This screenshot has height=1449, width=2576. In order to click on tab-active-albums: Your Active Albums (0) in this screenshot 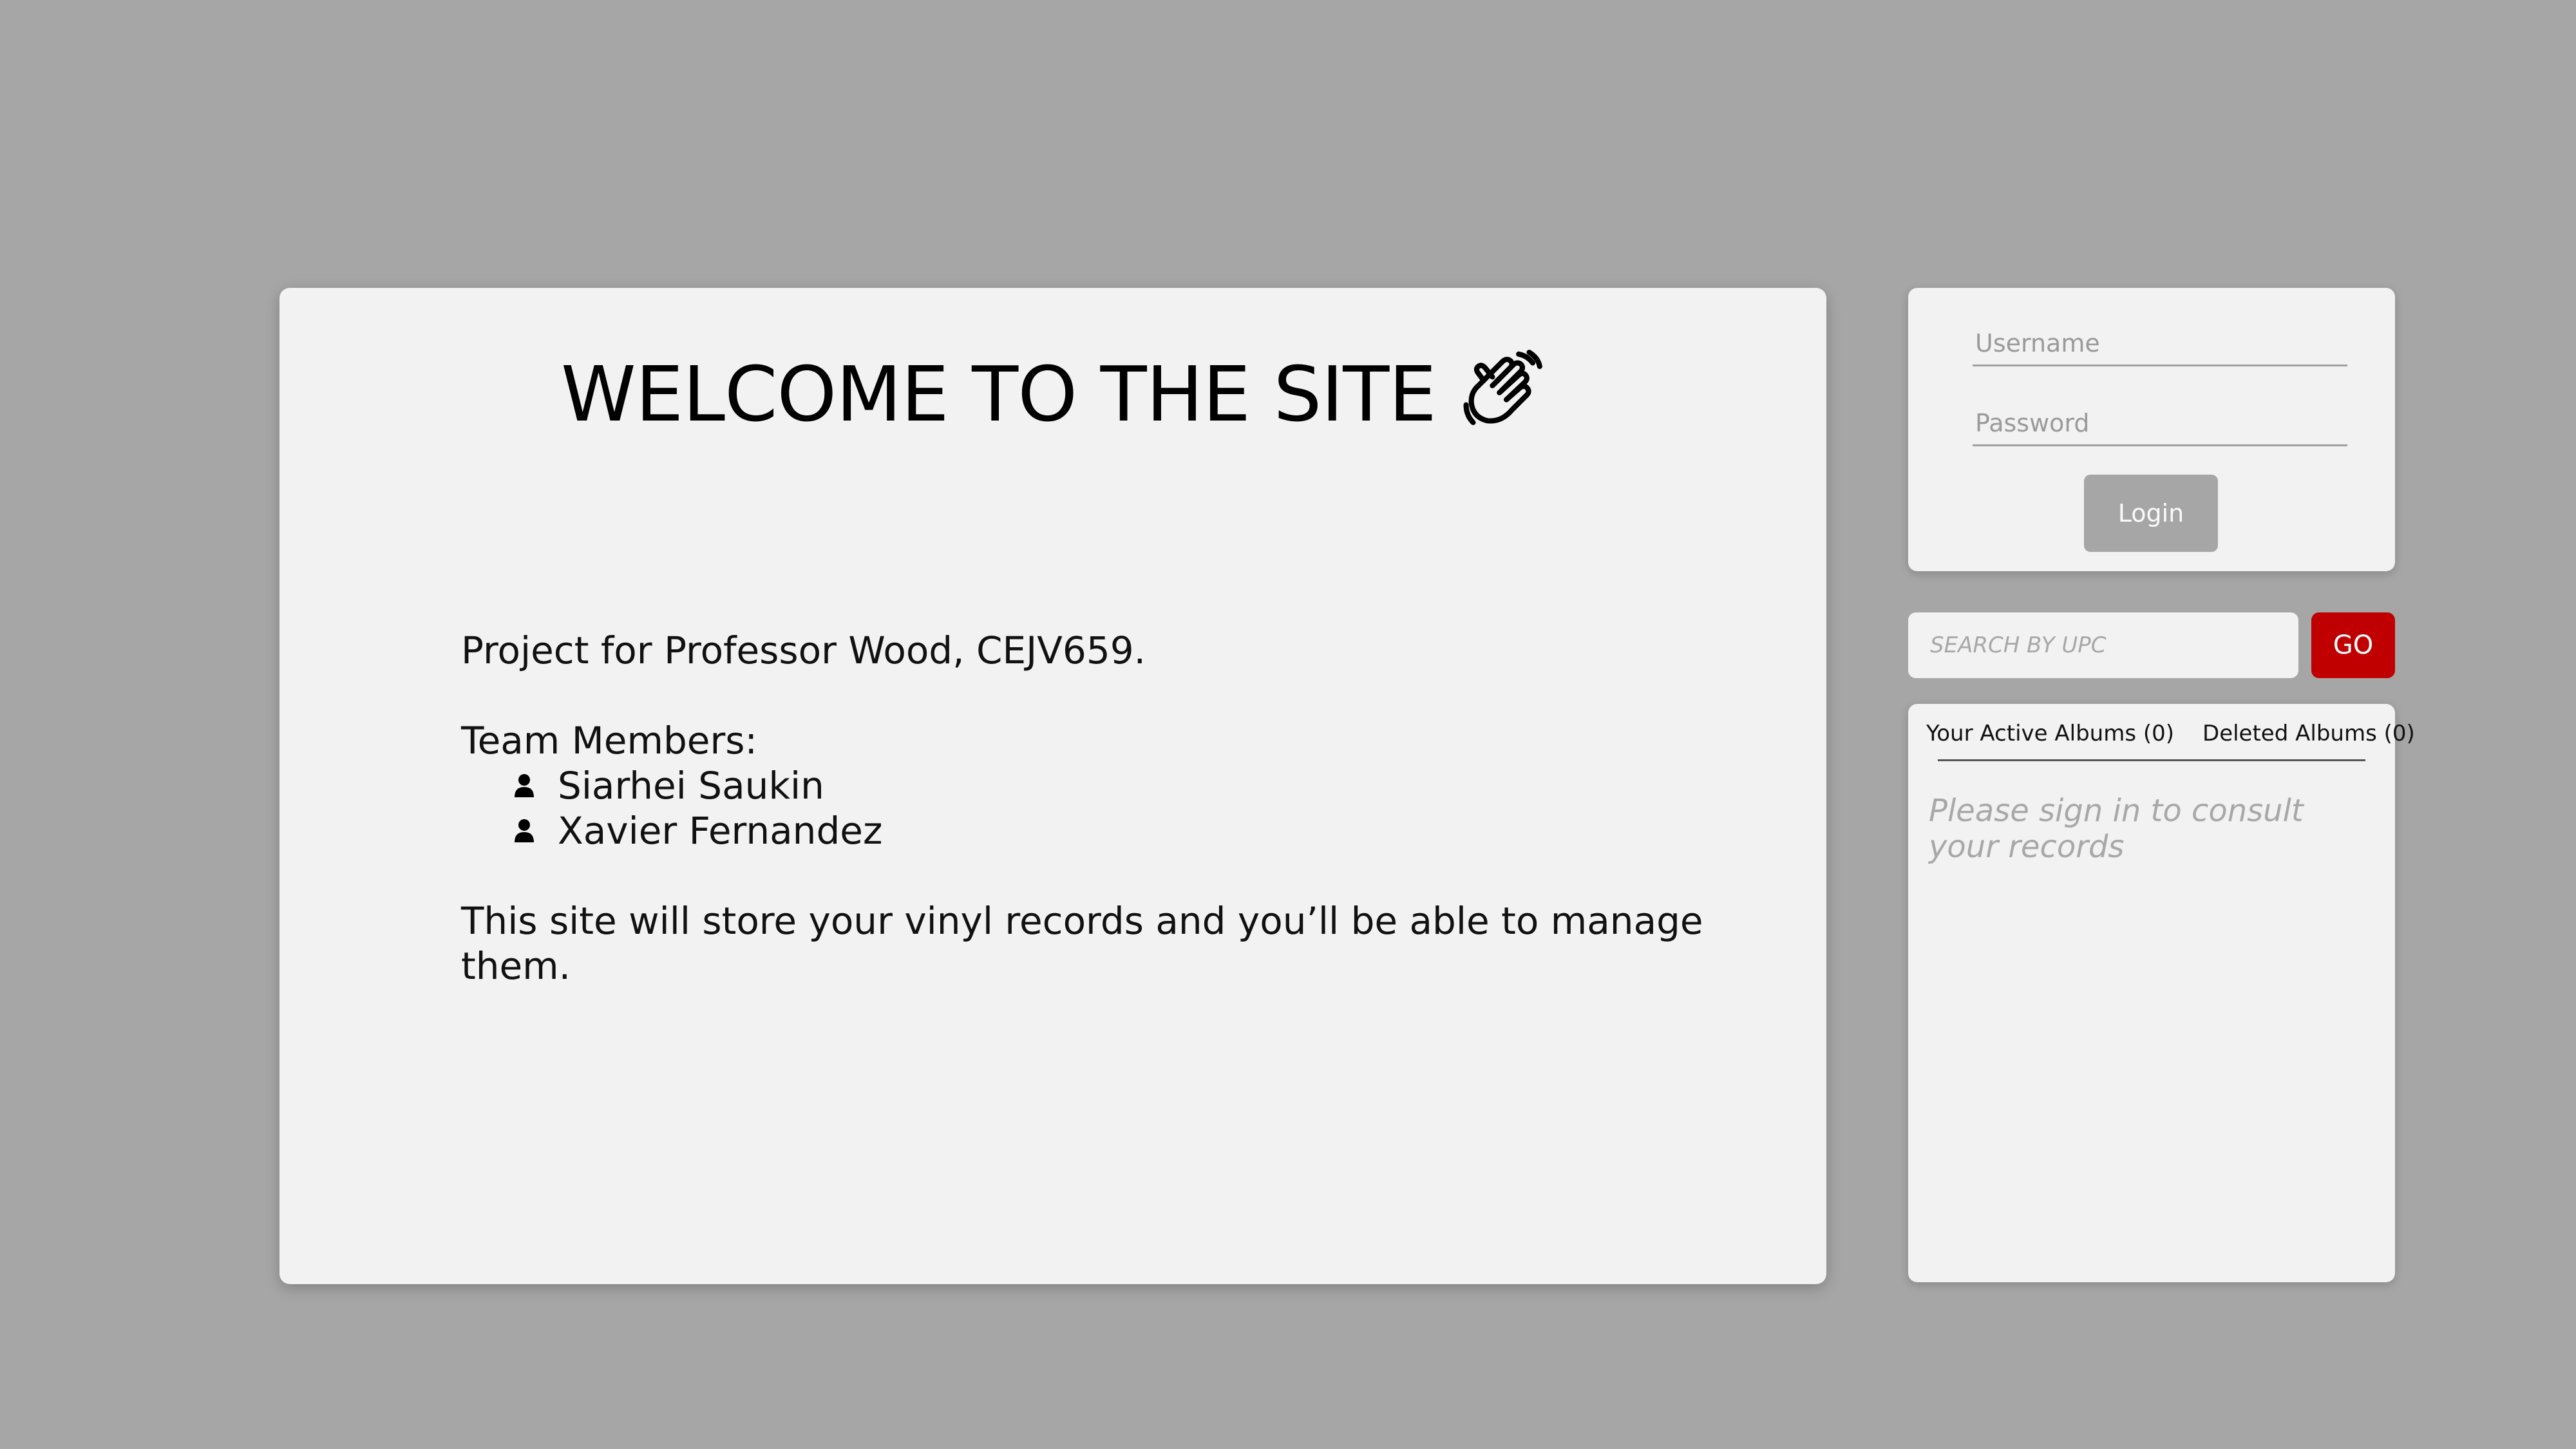, I will do `click(2050, 733)`.